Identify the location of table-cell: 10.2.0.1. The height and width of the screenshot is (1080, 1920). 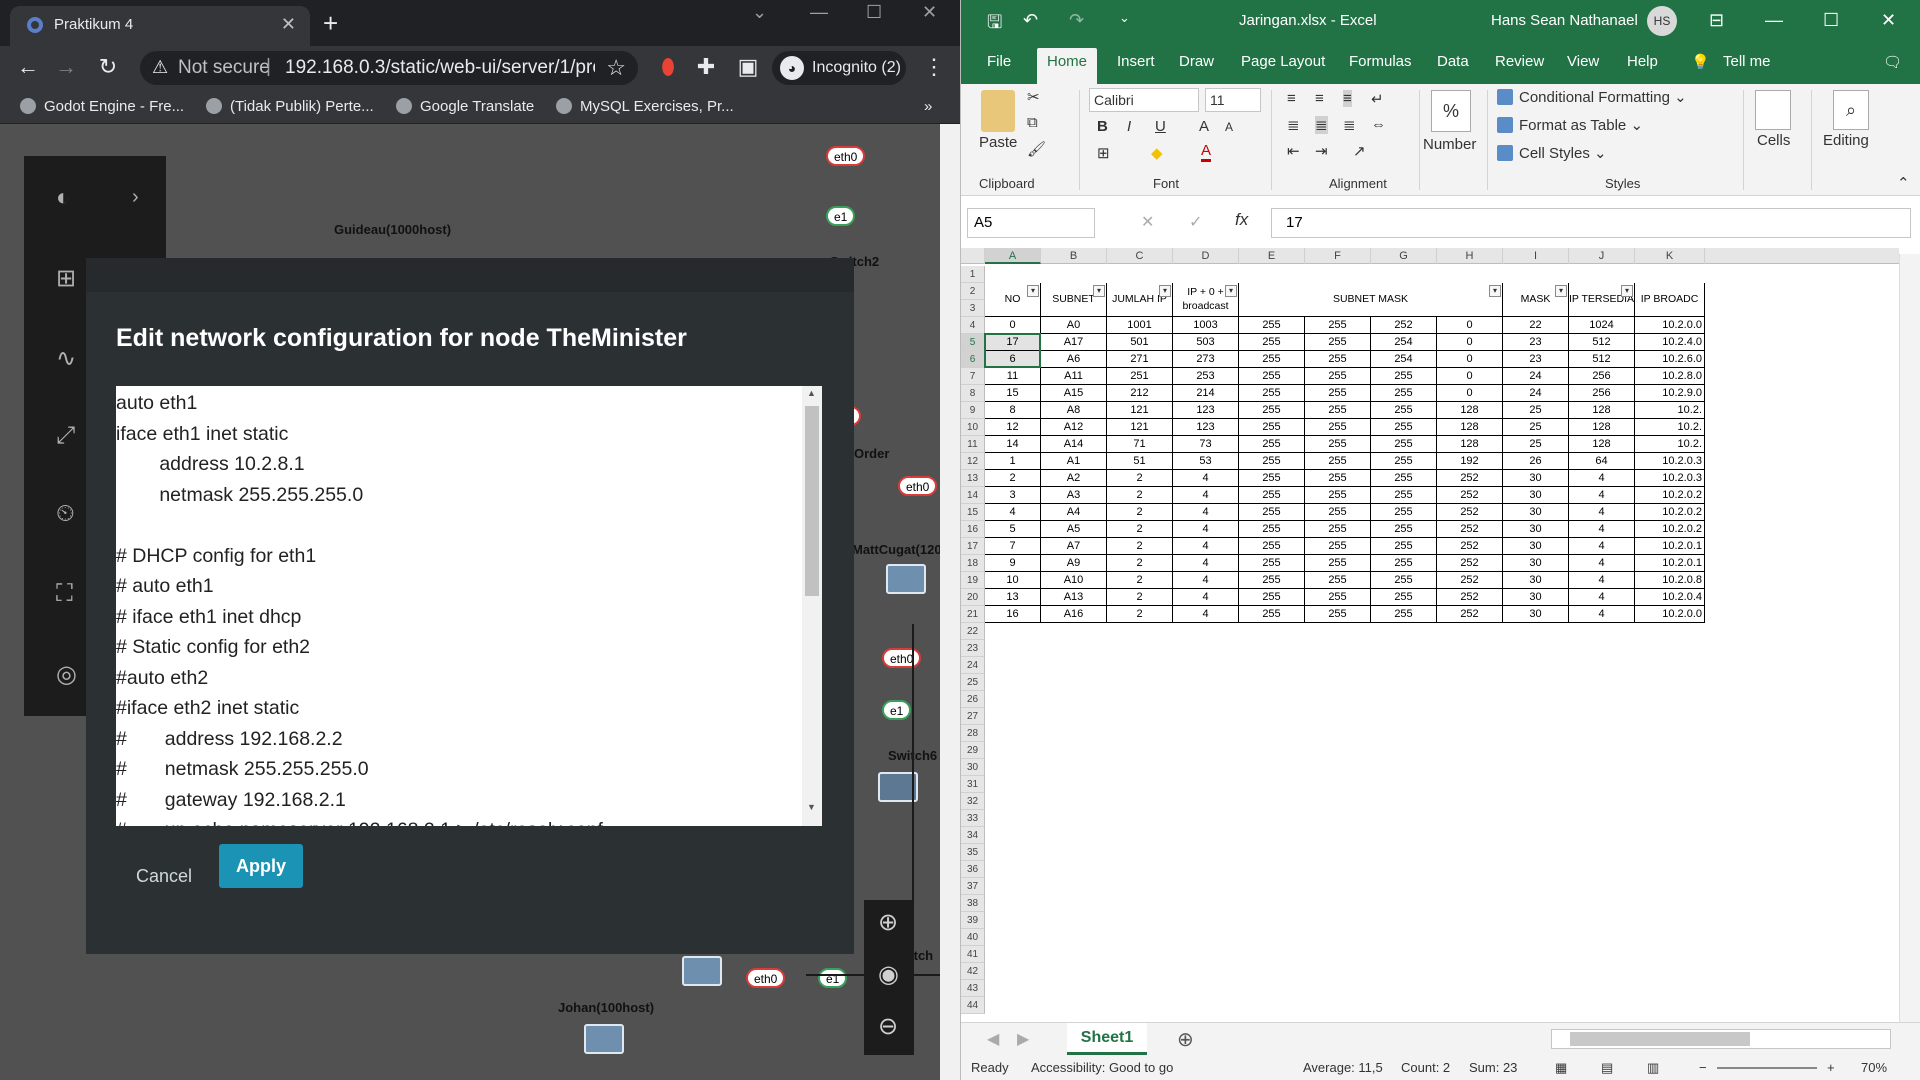
(1670, 546).